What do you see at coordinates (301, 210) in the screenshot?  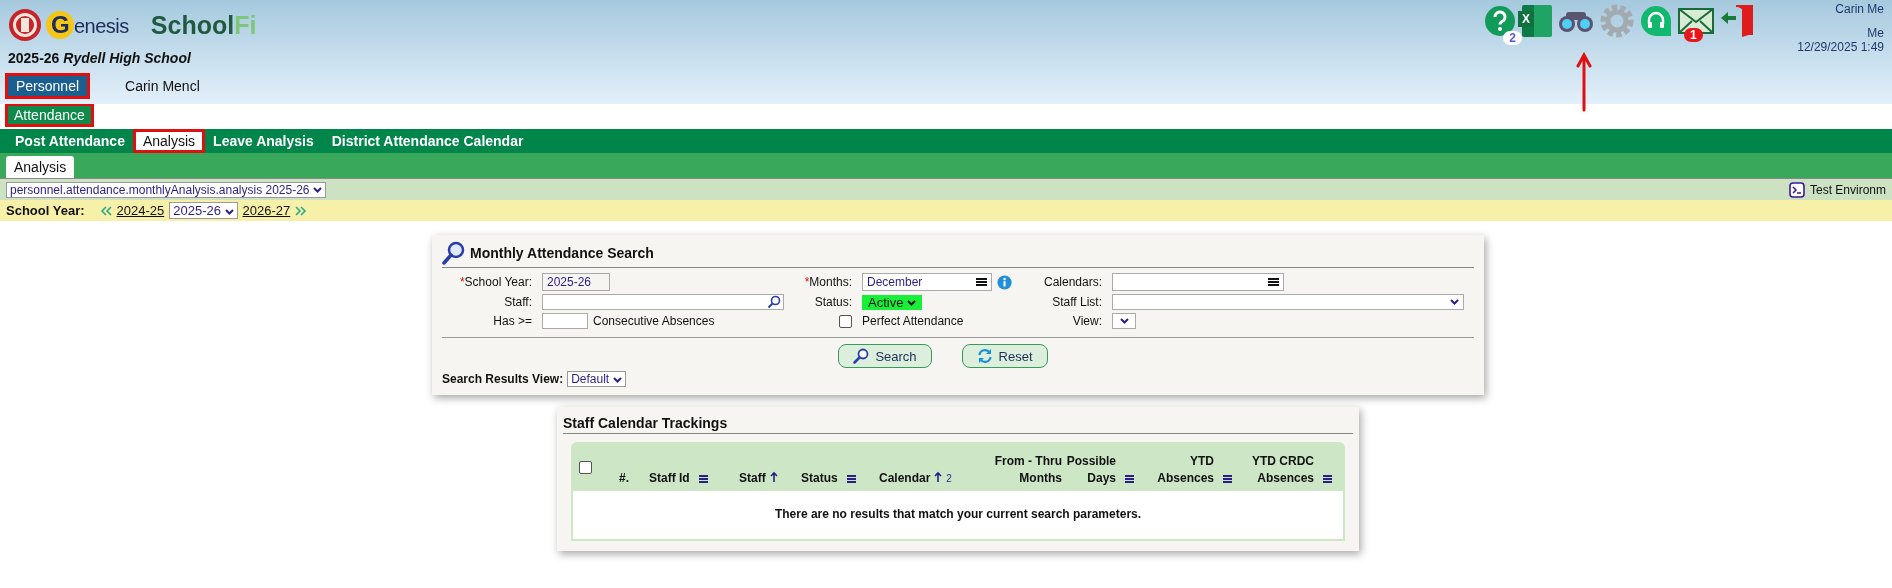 I see `next-icon` at bounding box center [301, 210].